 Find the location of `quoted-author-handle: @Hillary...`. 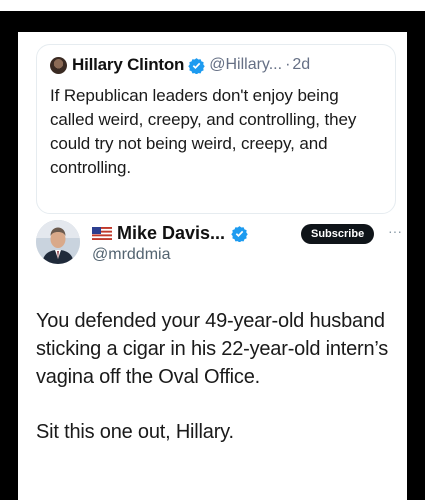

quoted-author-handle: @Hillary... is located at coordinates (245, 65).